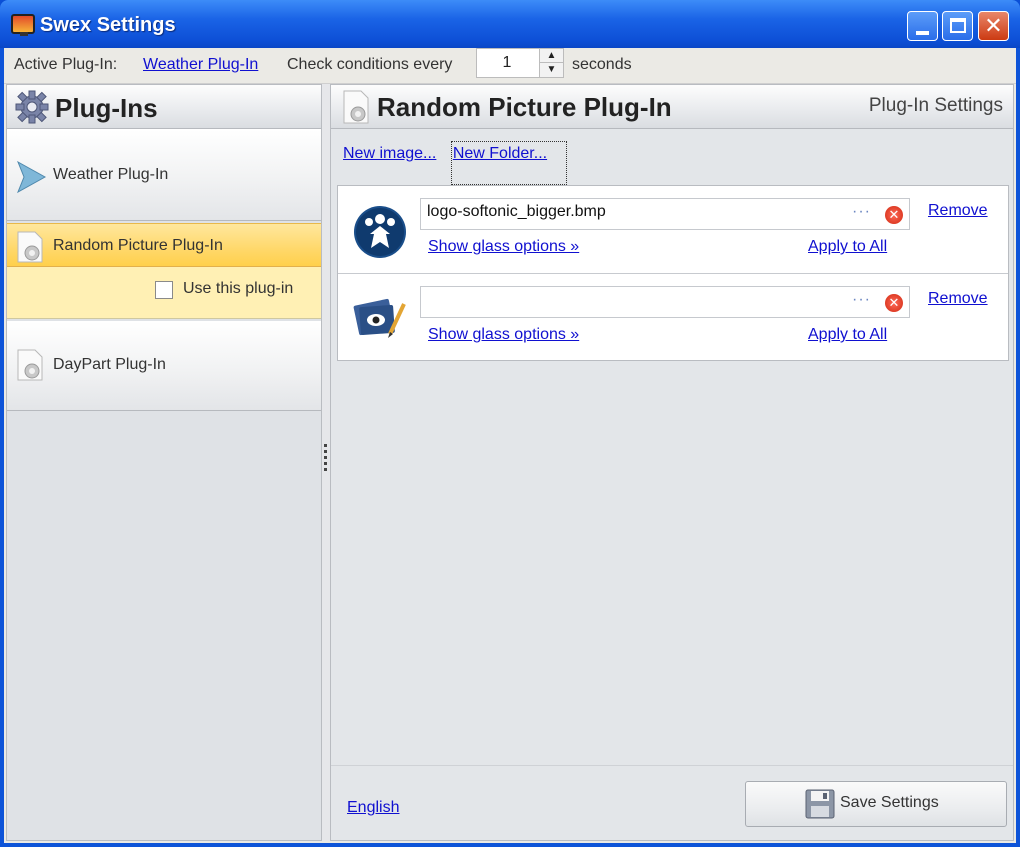 Image resolution: width=1020 pixels, height=847 pixels. I want to click on floppy-disk-icon, so click(820, 804).